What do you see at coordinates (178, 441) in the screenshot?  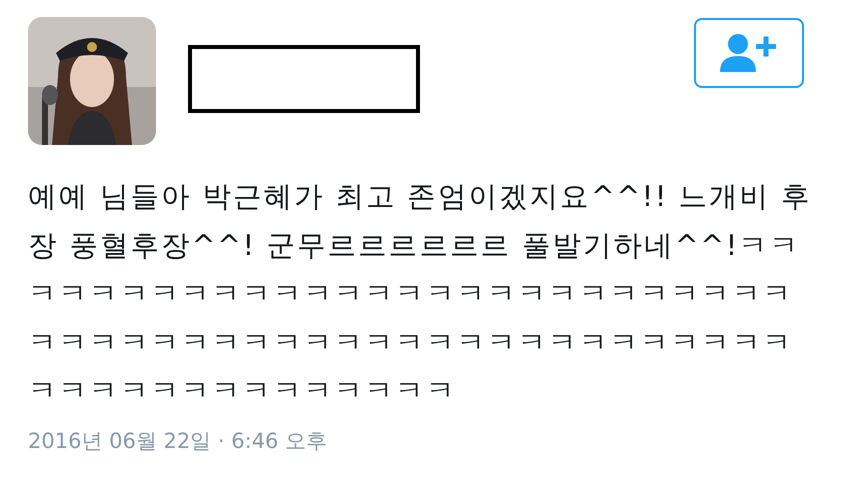 I see `timestamp: 2016년 06월 22일 · 6:46 오후` at bounding box center [178, 441].